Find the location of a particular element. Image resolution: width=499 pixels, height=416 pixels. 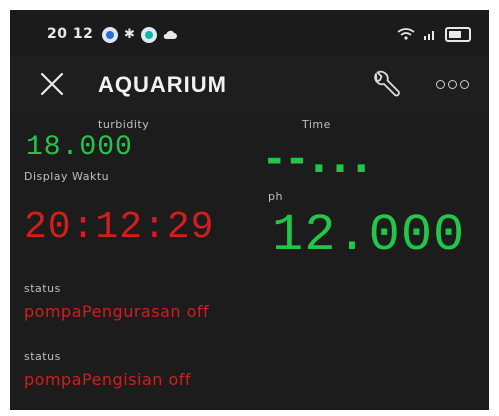

status-label-pengisian: status is located at coordinates (42, 356).